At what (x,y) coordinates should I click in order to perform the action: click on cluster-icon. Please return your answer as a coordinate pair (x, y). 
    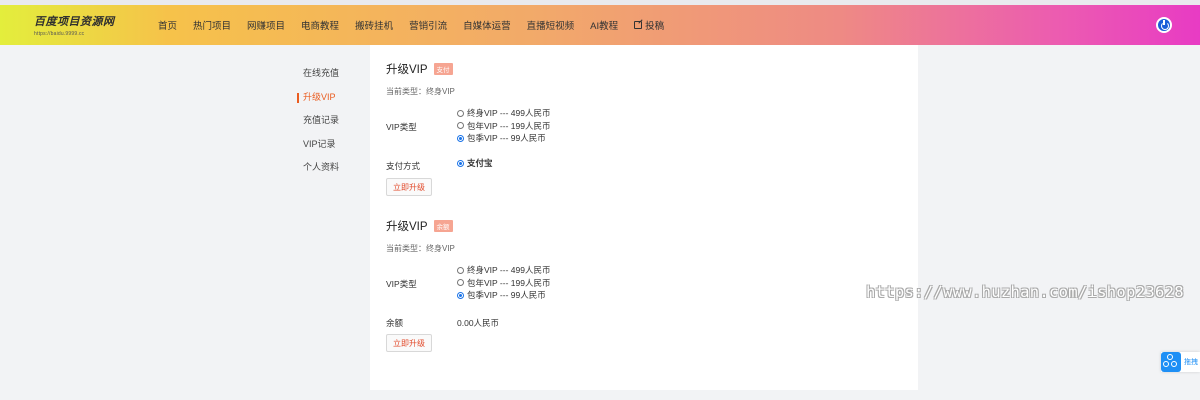
    Looking at the image, I should click on (1171, 362).